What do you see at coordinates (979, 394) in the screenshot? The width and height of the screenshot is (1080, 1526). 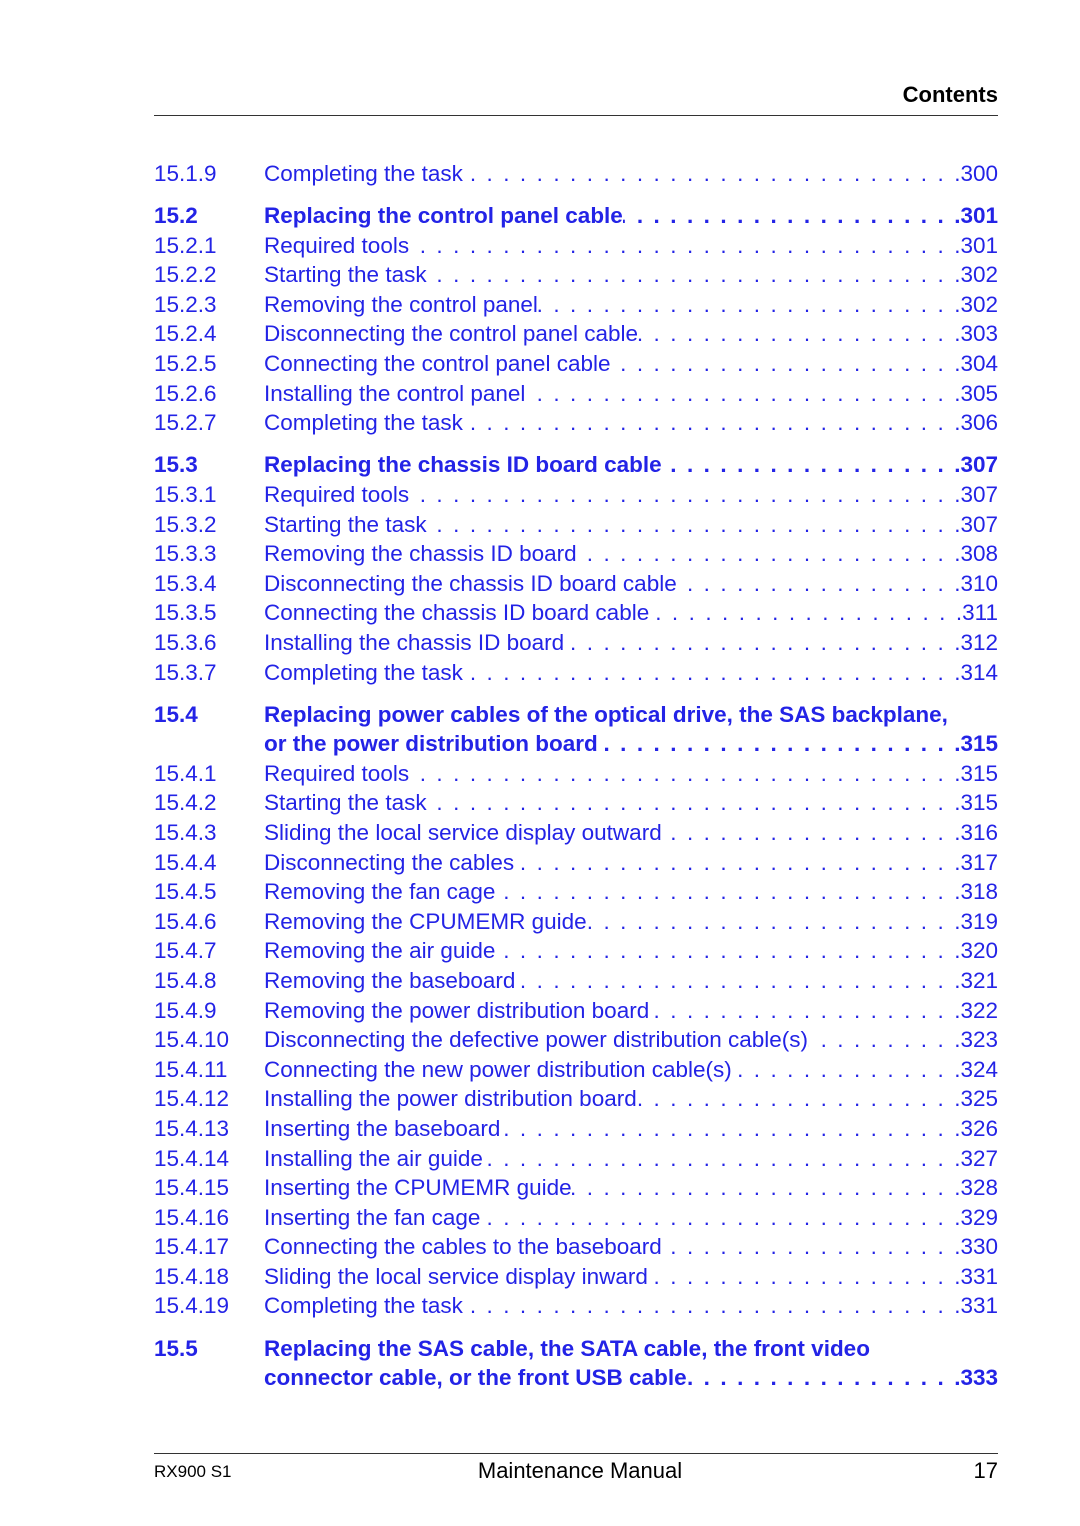 I see `entry-page: 305` at bounding box center [979, 394].